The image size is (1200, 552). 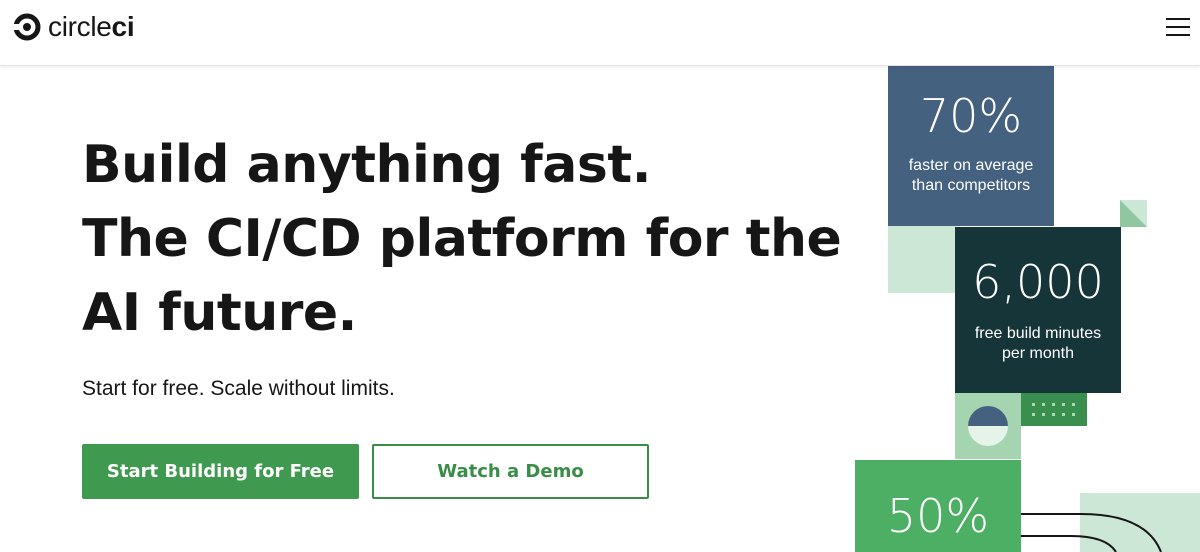 What do you see at coordinates (27, 27) in the screenshot?
I see `circleci-logo-icon` at bounding box center [27, 27].